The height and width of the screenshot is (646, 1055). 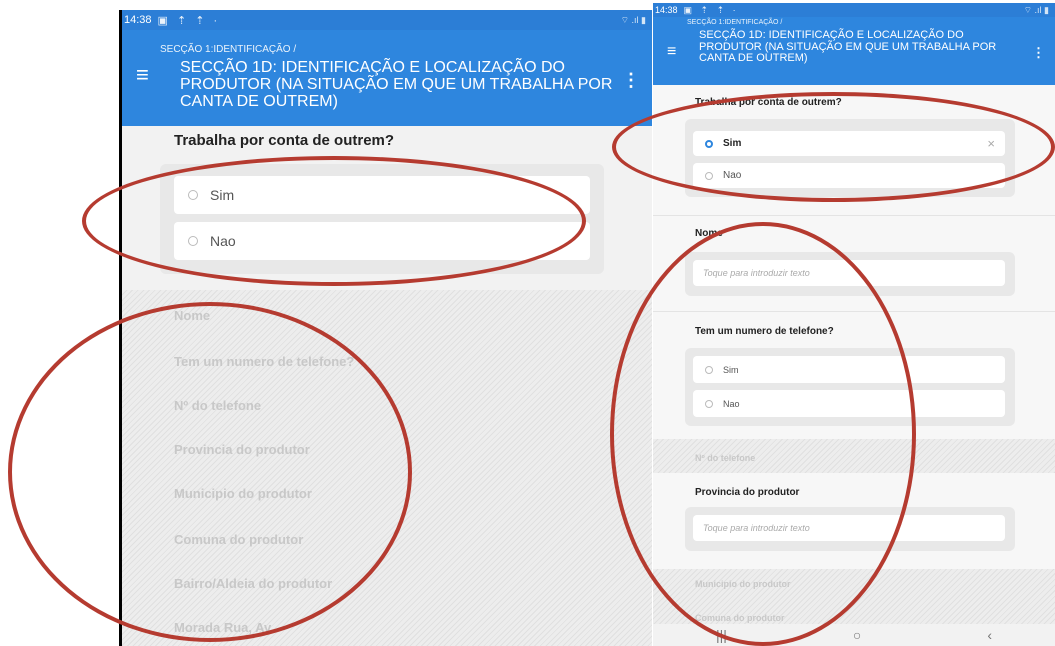 I want to click on radio-selected-icon, so click(x=709, y=143).